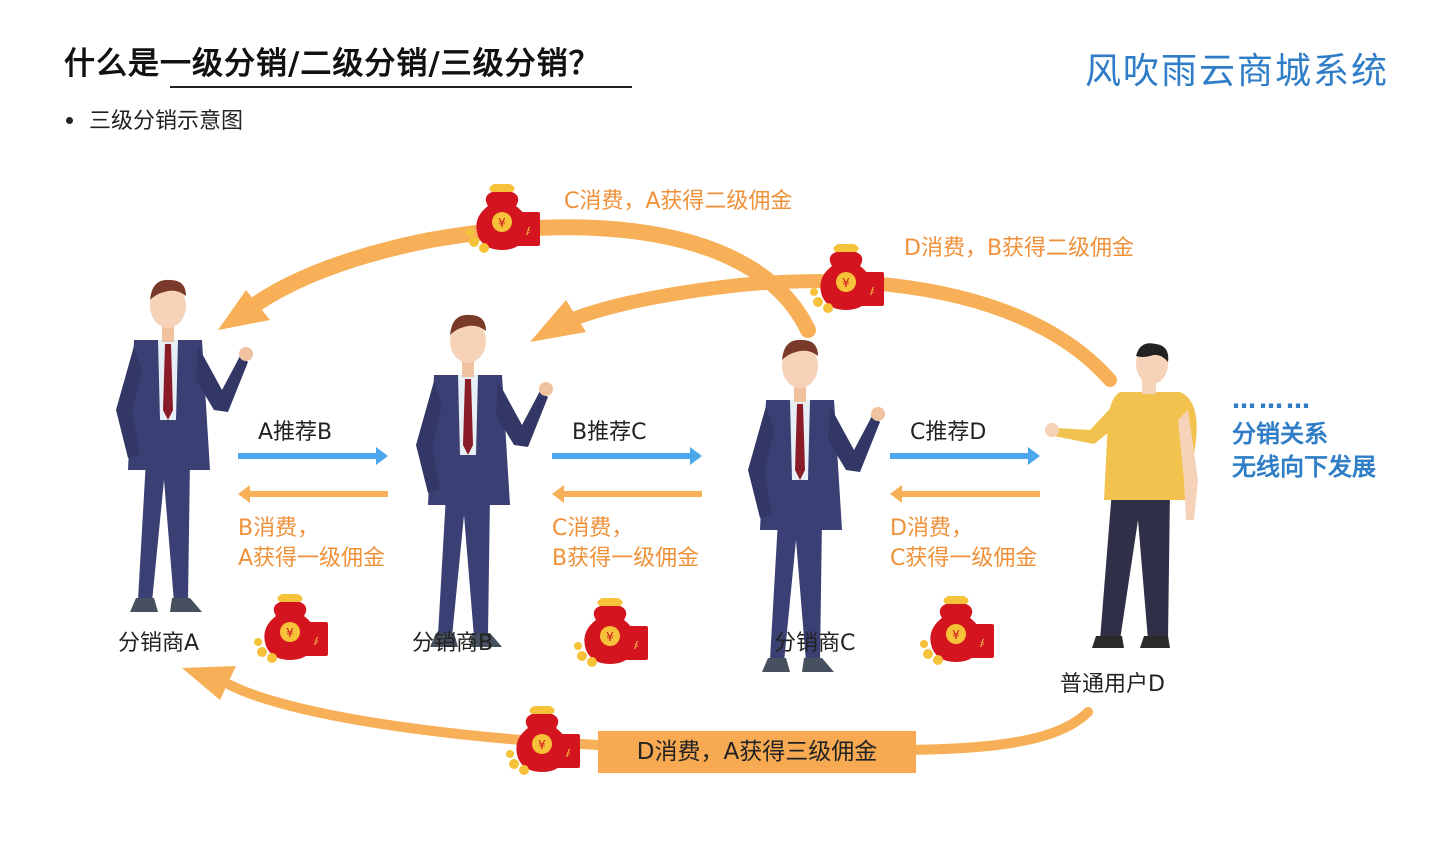 The image size is (1451, 849). I want to click on arc-d-to-b-head, so click(558, 321).